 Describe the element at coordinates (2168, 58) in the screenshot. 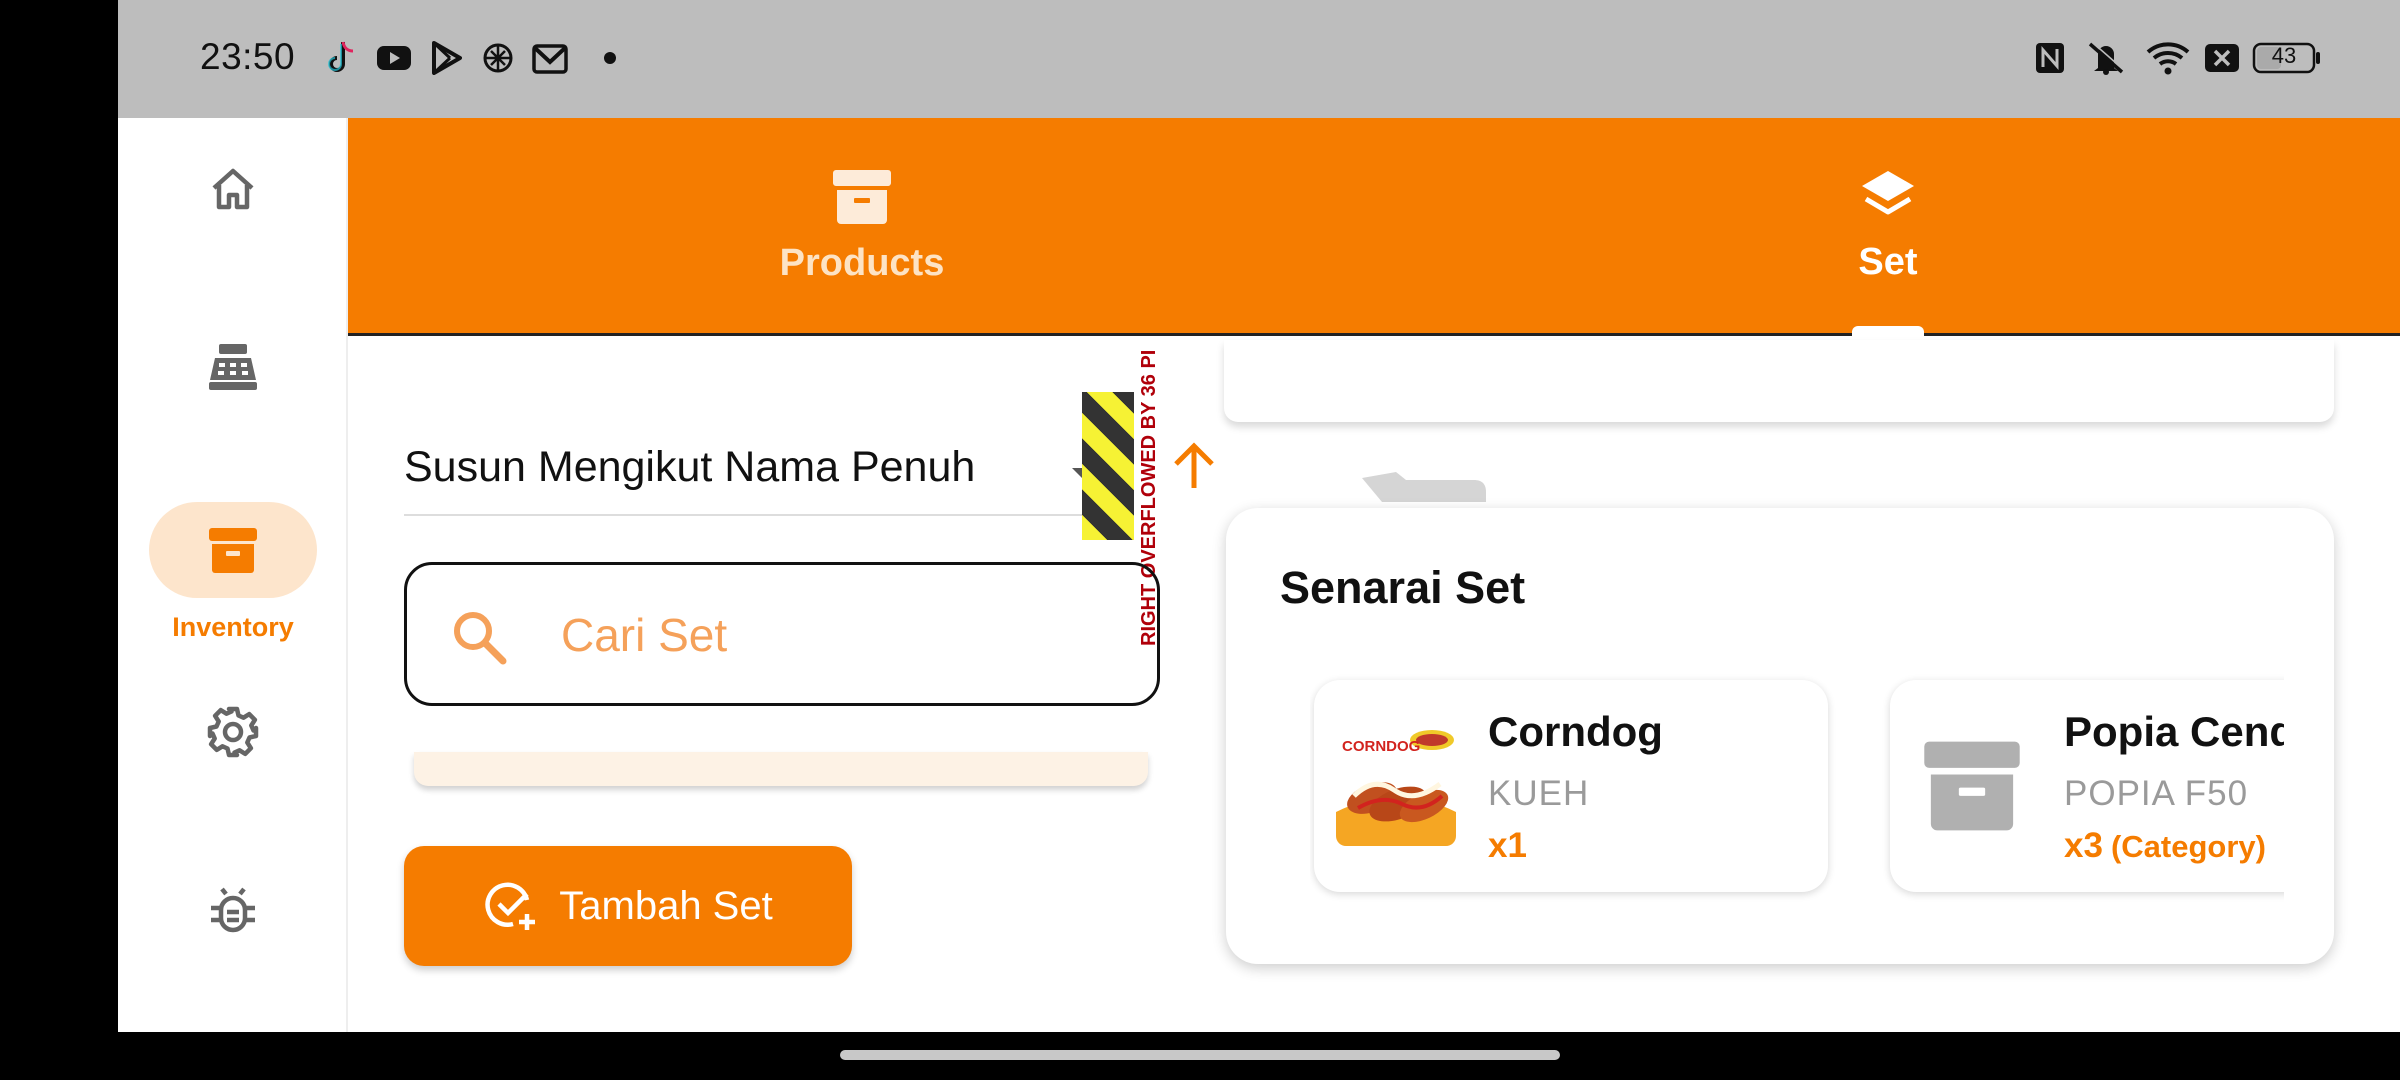

I see `wifi-icon` at that location.